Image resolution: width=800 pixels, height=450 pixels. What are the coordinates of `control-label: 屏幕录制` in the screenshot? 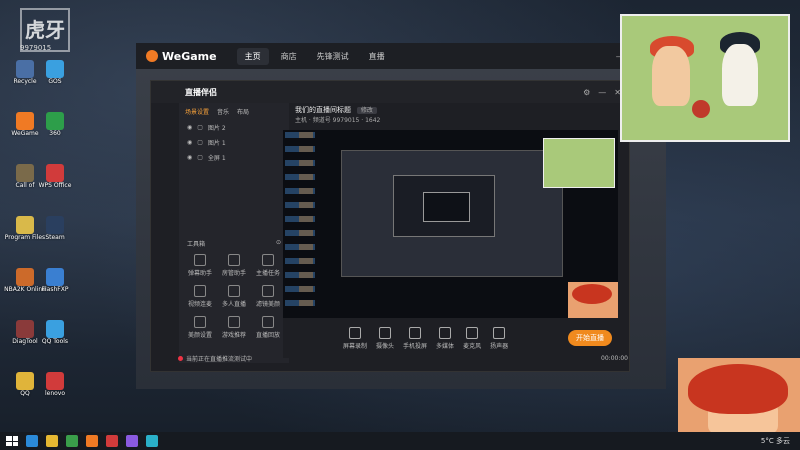 It's located at (355, 346).